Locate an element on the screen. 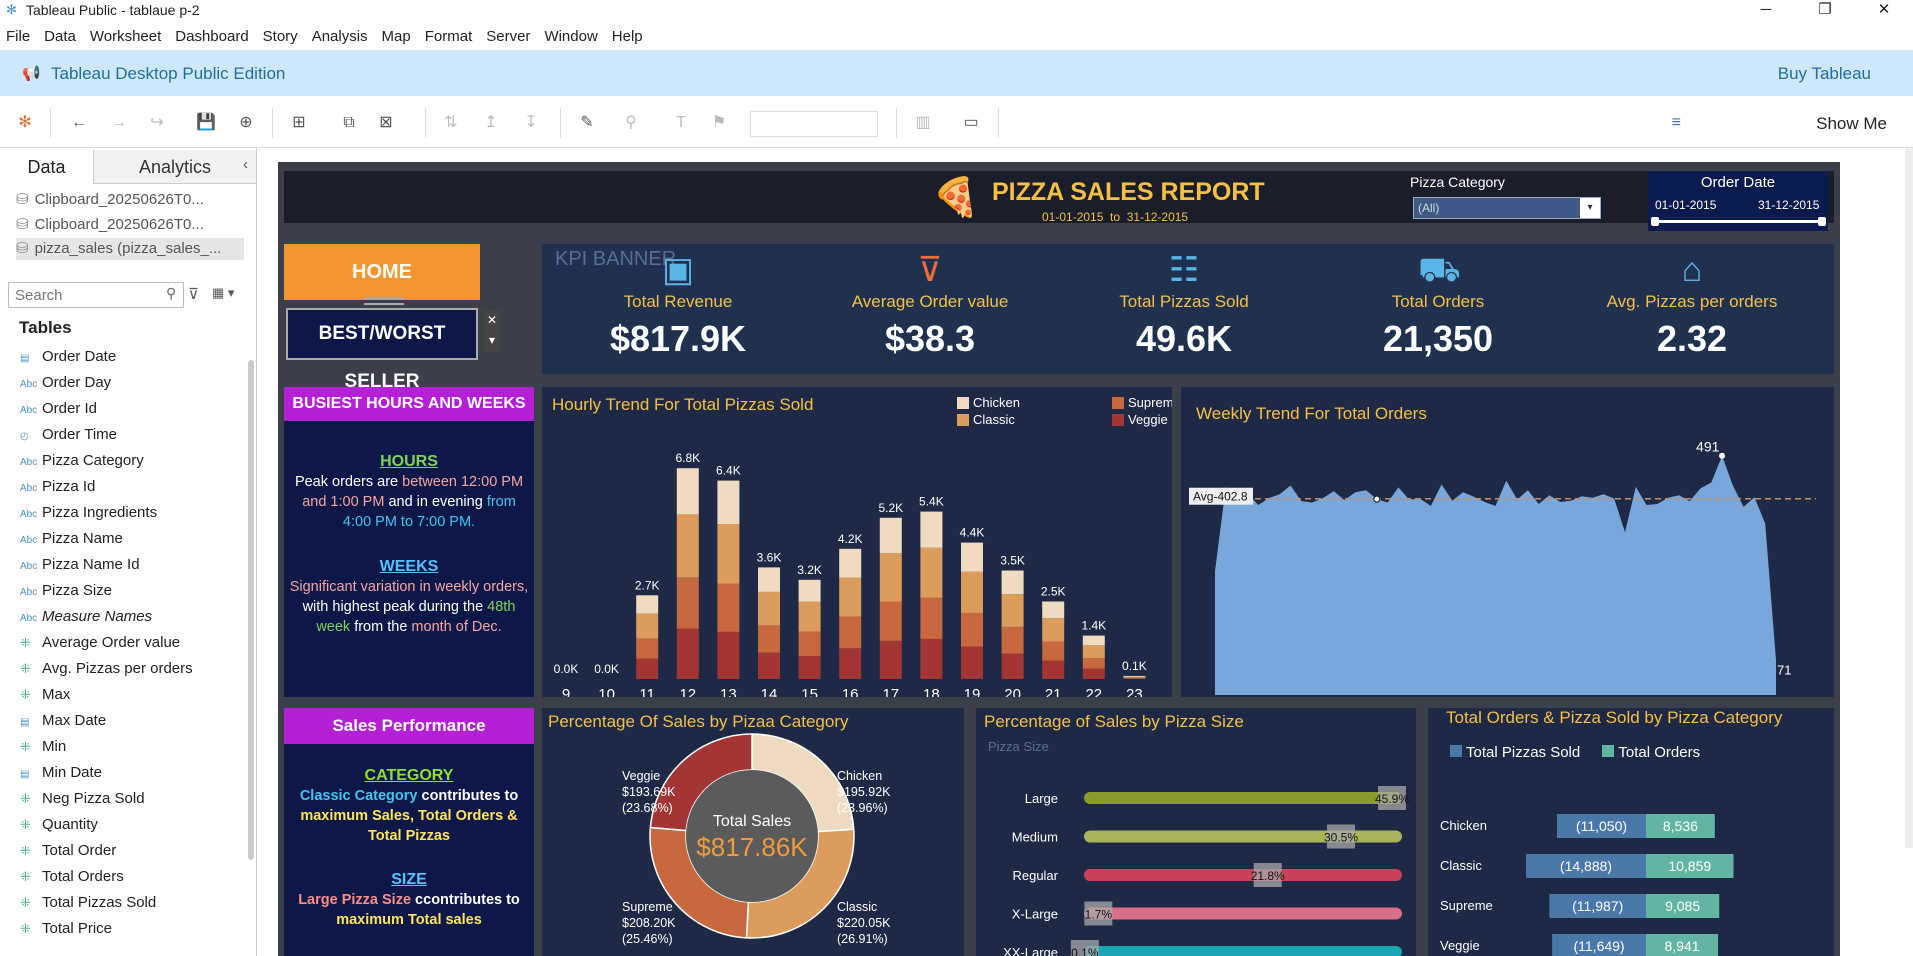  field-item: ⁜ Min is located at coordinates (43, 747).